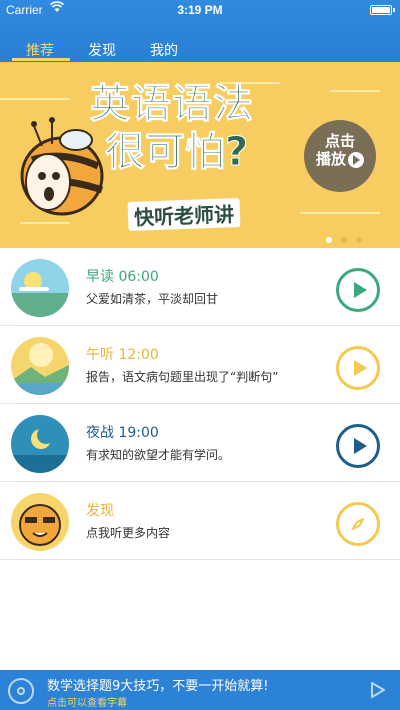  Describe the element at coordinates (102, 50) in the screenshot. I see `tab-discover: 发现` at that location.